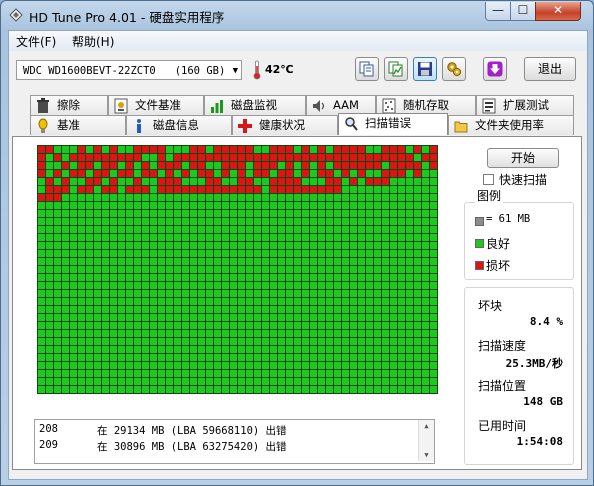  Describe the element at coordinates (426, 105) in the screenshot. I see `tab-random-access: 随机存取` at that location.